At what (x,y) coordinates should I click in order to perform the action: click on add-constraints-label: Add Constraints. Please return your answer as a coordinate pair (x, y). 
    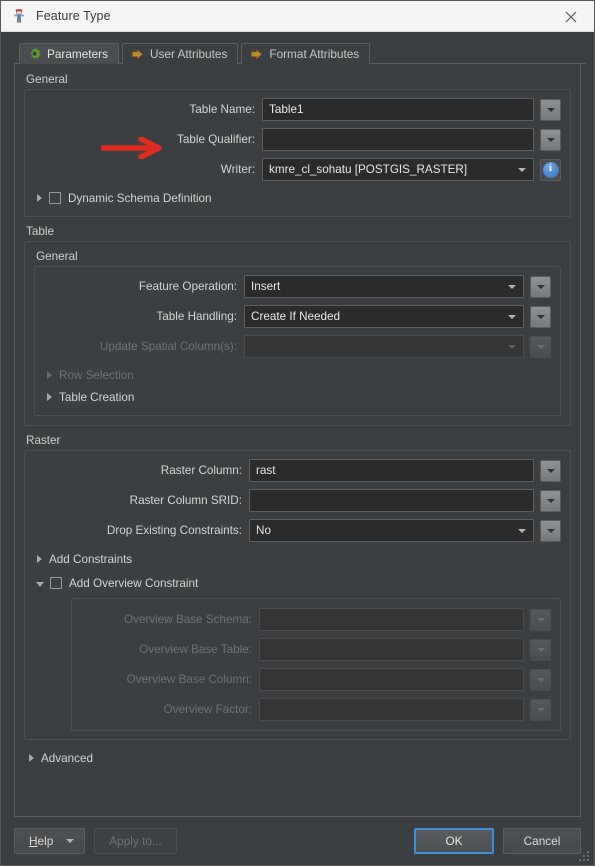
    Looking at the image, I should click on (91, 559).